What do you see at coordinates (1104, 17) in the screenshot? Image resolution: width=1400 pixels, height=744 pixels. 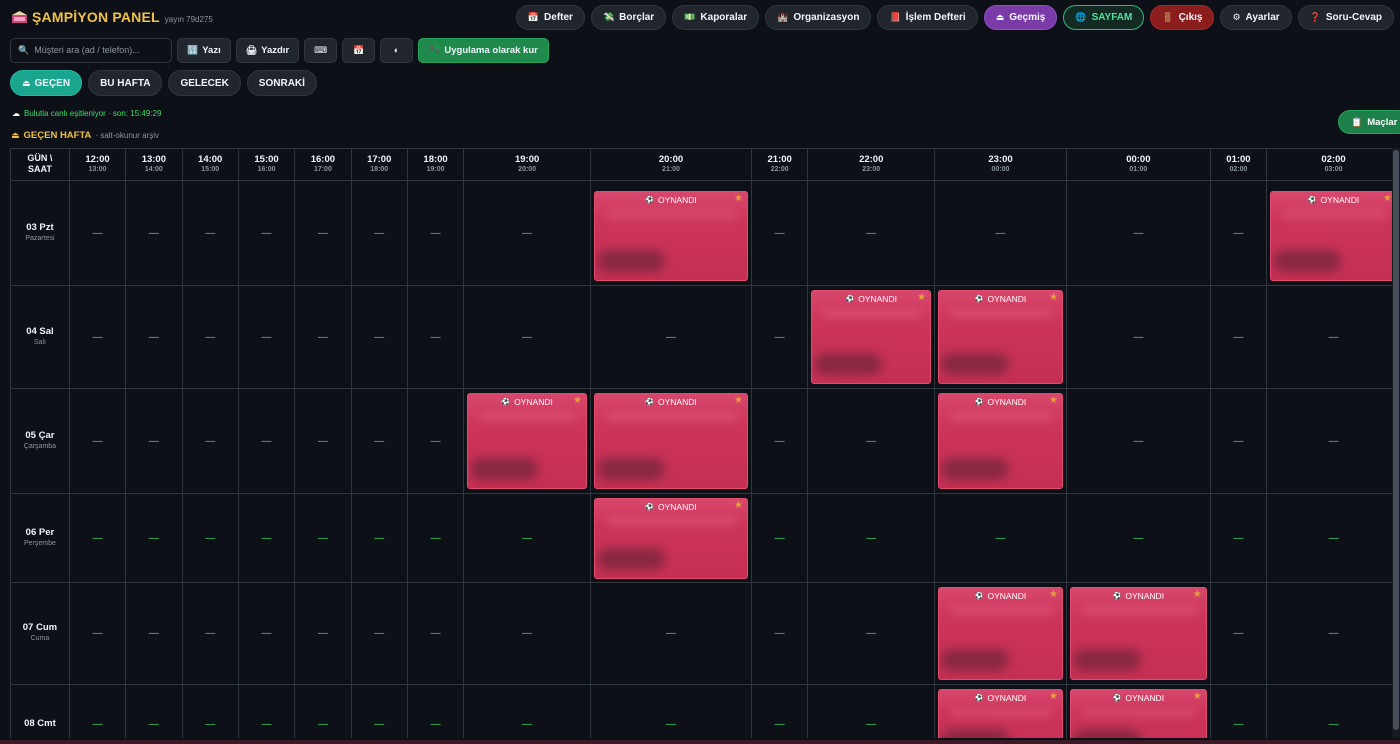 I see `nav-button-6: 🌐 SAYFAM` at bounding box center [1104, 17].